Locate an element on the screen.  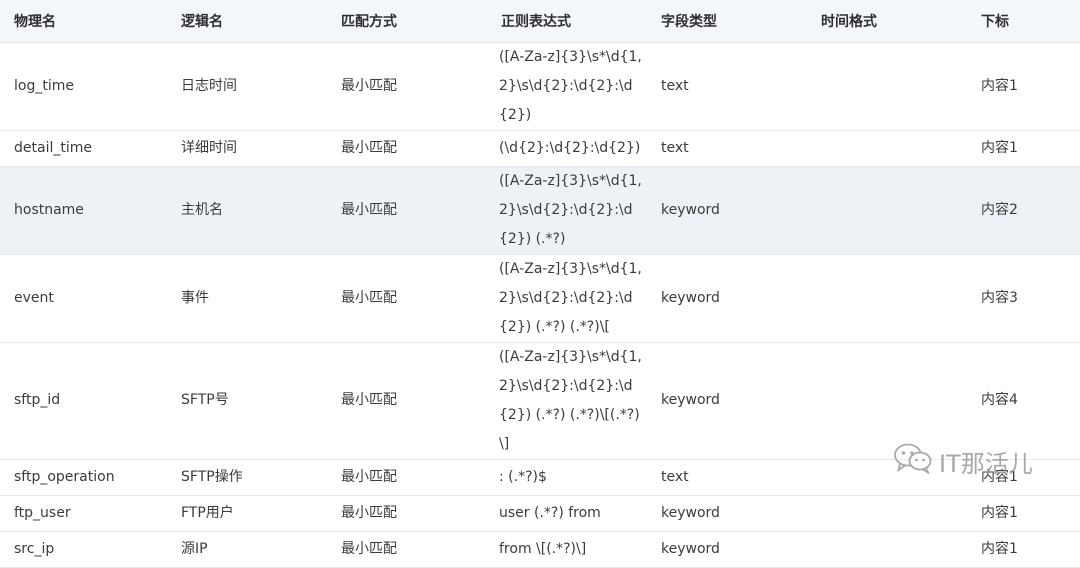
cell-logical: 日志时间 is located at coordinates (247, 86).